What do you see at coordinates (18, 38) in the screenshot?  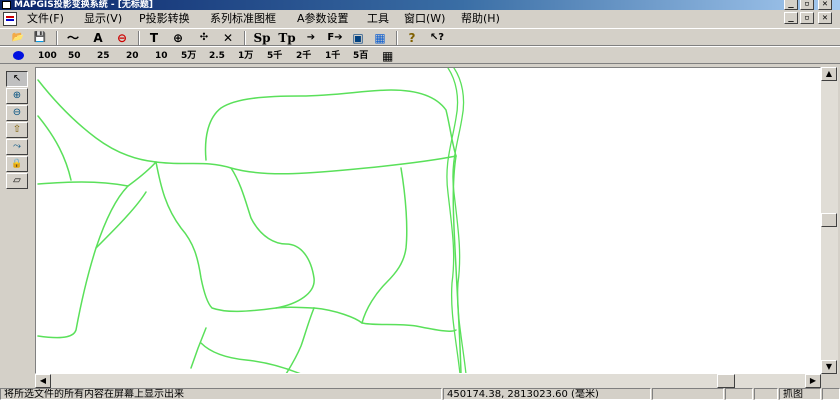 I see `open-icon: 📂` at bounding box center [18, 38].